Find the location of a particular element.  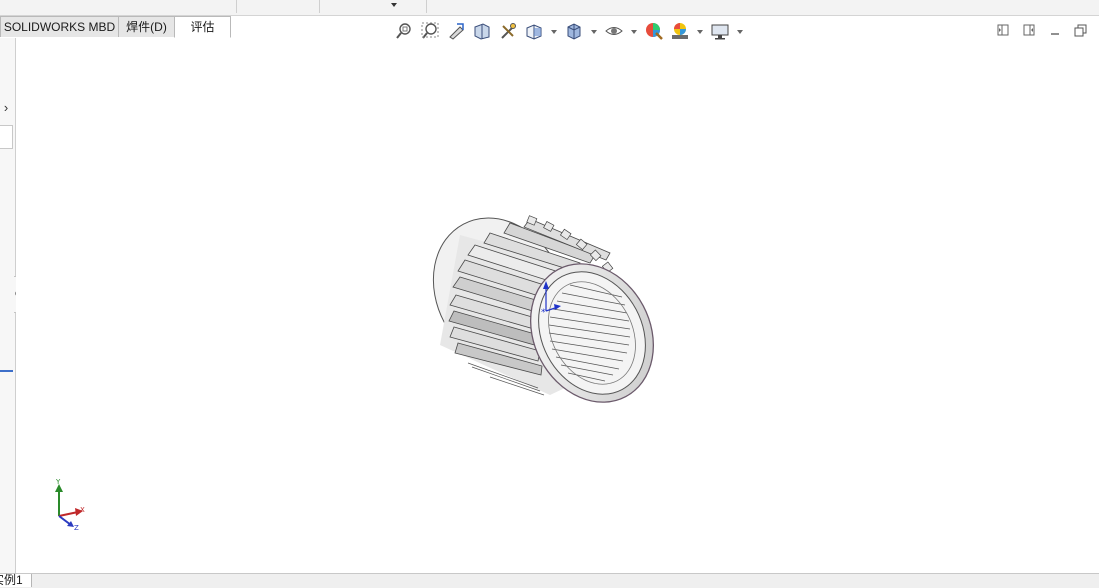

dynamic-annotation-views-icon is located at coordinates (508, 31).